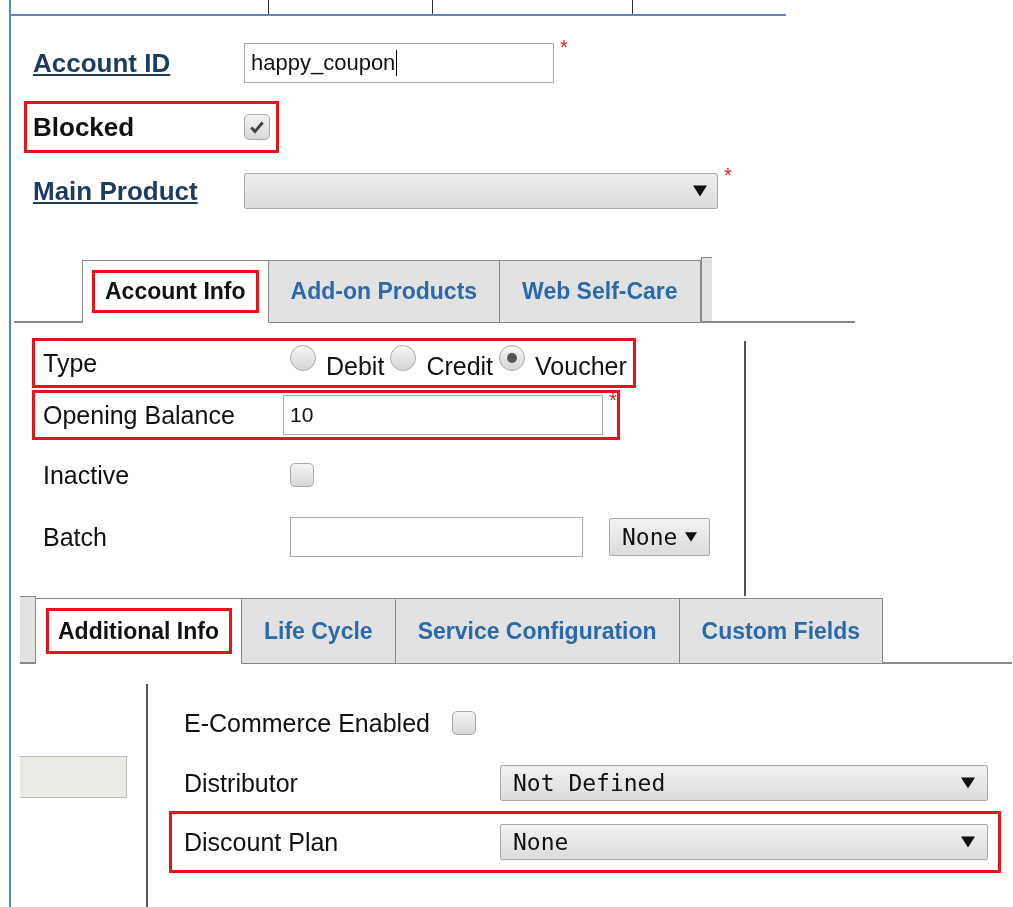  What do you see at coordinates (744, 783) in the screenshot?
I see `dropdown: Not Defined` at bounding box center [744, 783].